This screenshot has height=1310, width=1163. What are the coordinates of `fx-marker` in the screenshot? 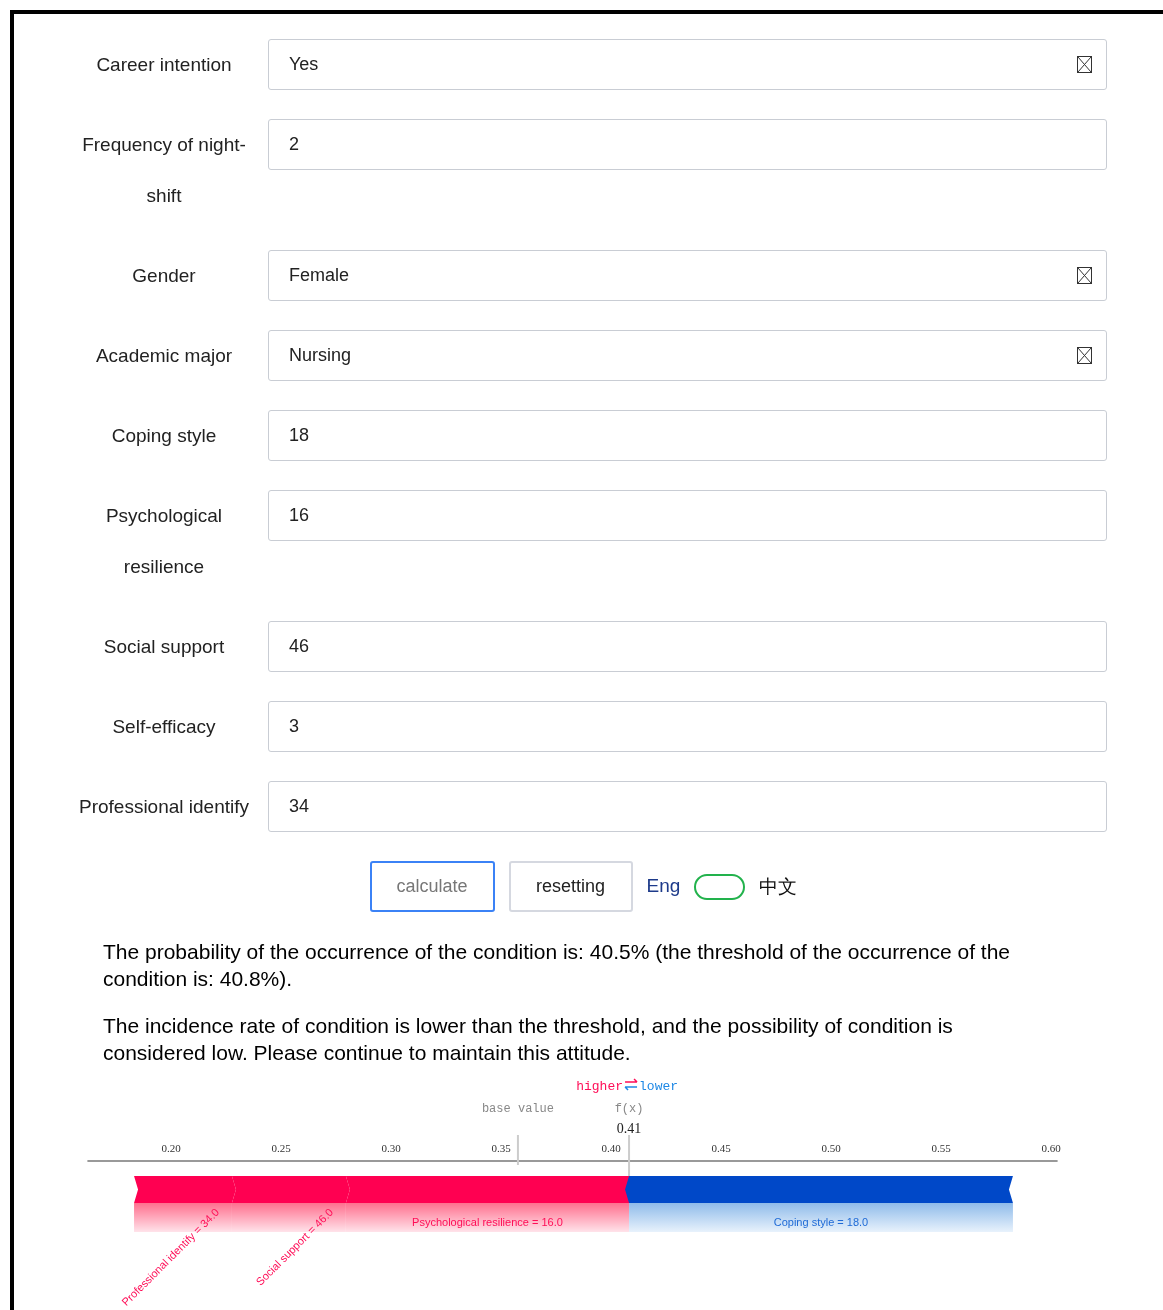 It's located at (629, 1155).